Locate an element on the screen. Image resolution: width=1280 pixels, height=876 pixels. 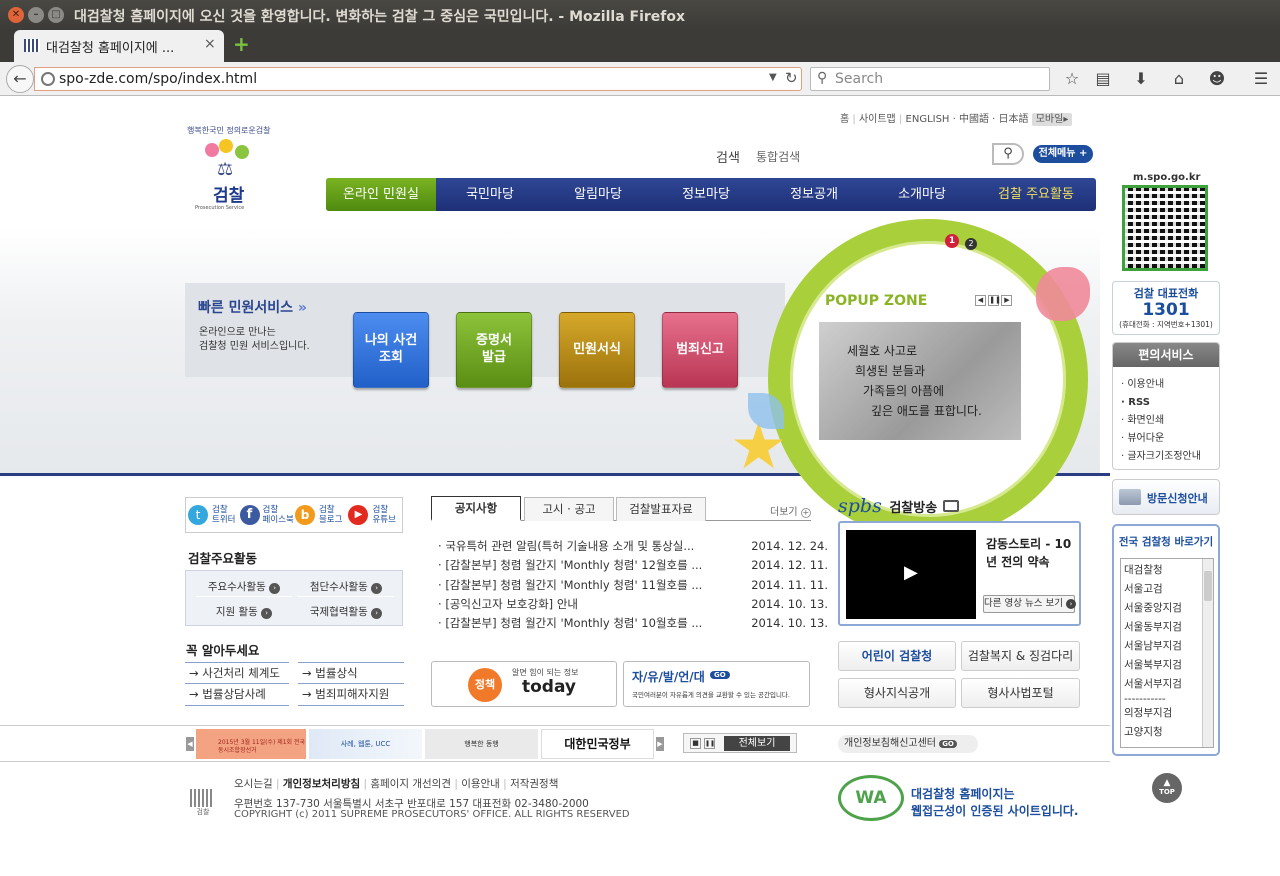
office-item: 서울남부지검 is located at coordinates (1168, 646).